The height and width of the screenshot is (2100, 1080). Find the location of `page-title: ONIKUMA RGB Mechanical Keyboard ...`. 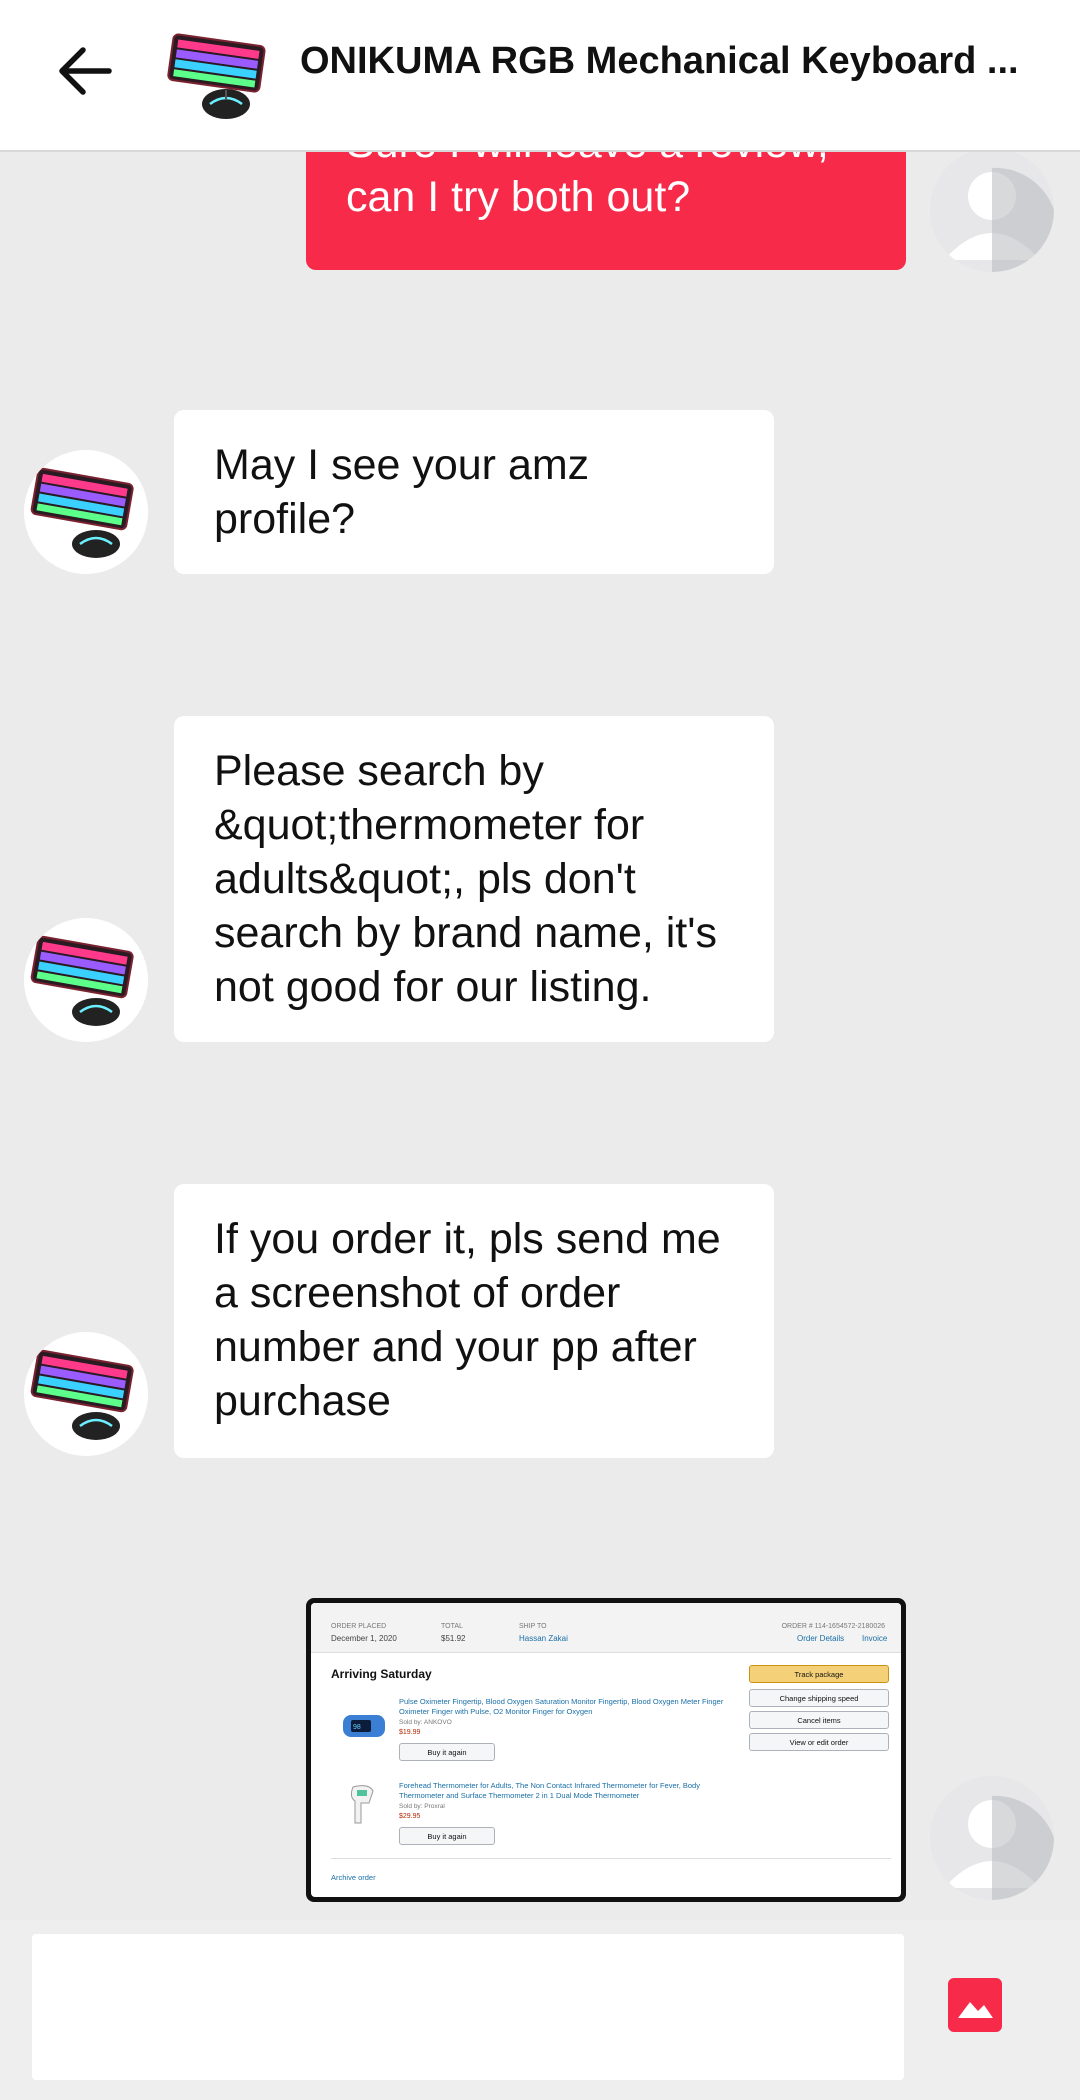

page-title: ONIKUMA RGB Mechanical Keyboard ... is located at coordinates (659, 61).